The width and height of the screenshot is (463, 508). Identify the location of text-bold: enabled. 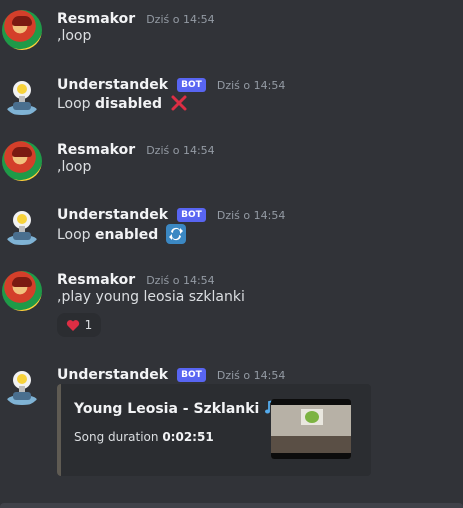
(127, 235).